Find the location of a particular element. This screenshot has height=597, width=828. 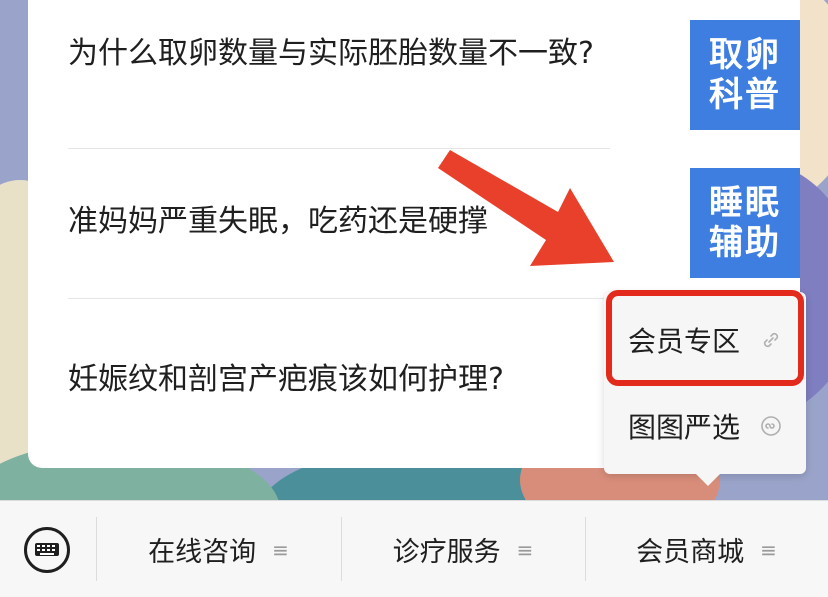

menu-item-label: 图图严选 is located at coordinates (684, 427).